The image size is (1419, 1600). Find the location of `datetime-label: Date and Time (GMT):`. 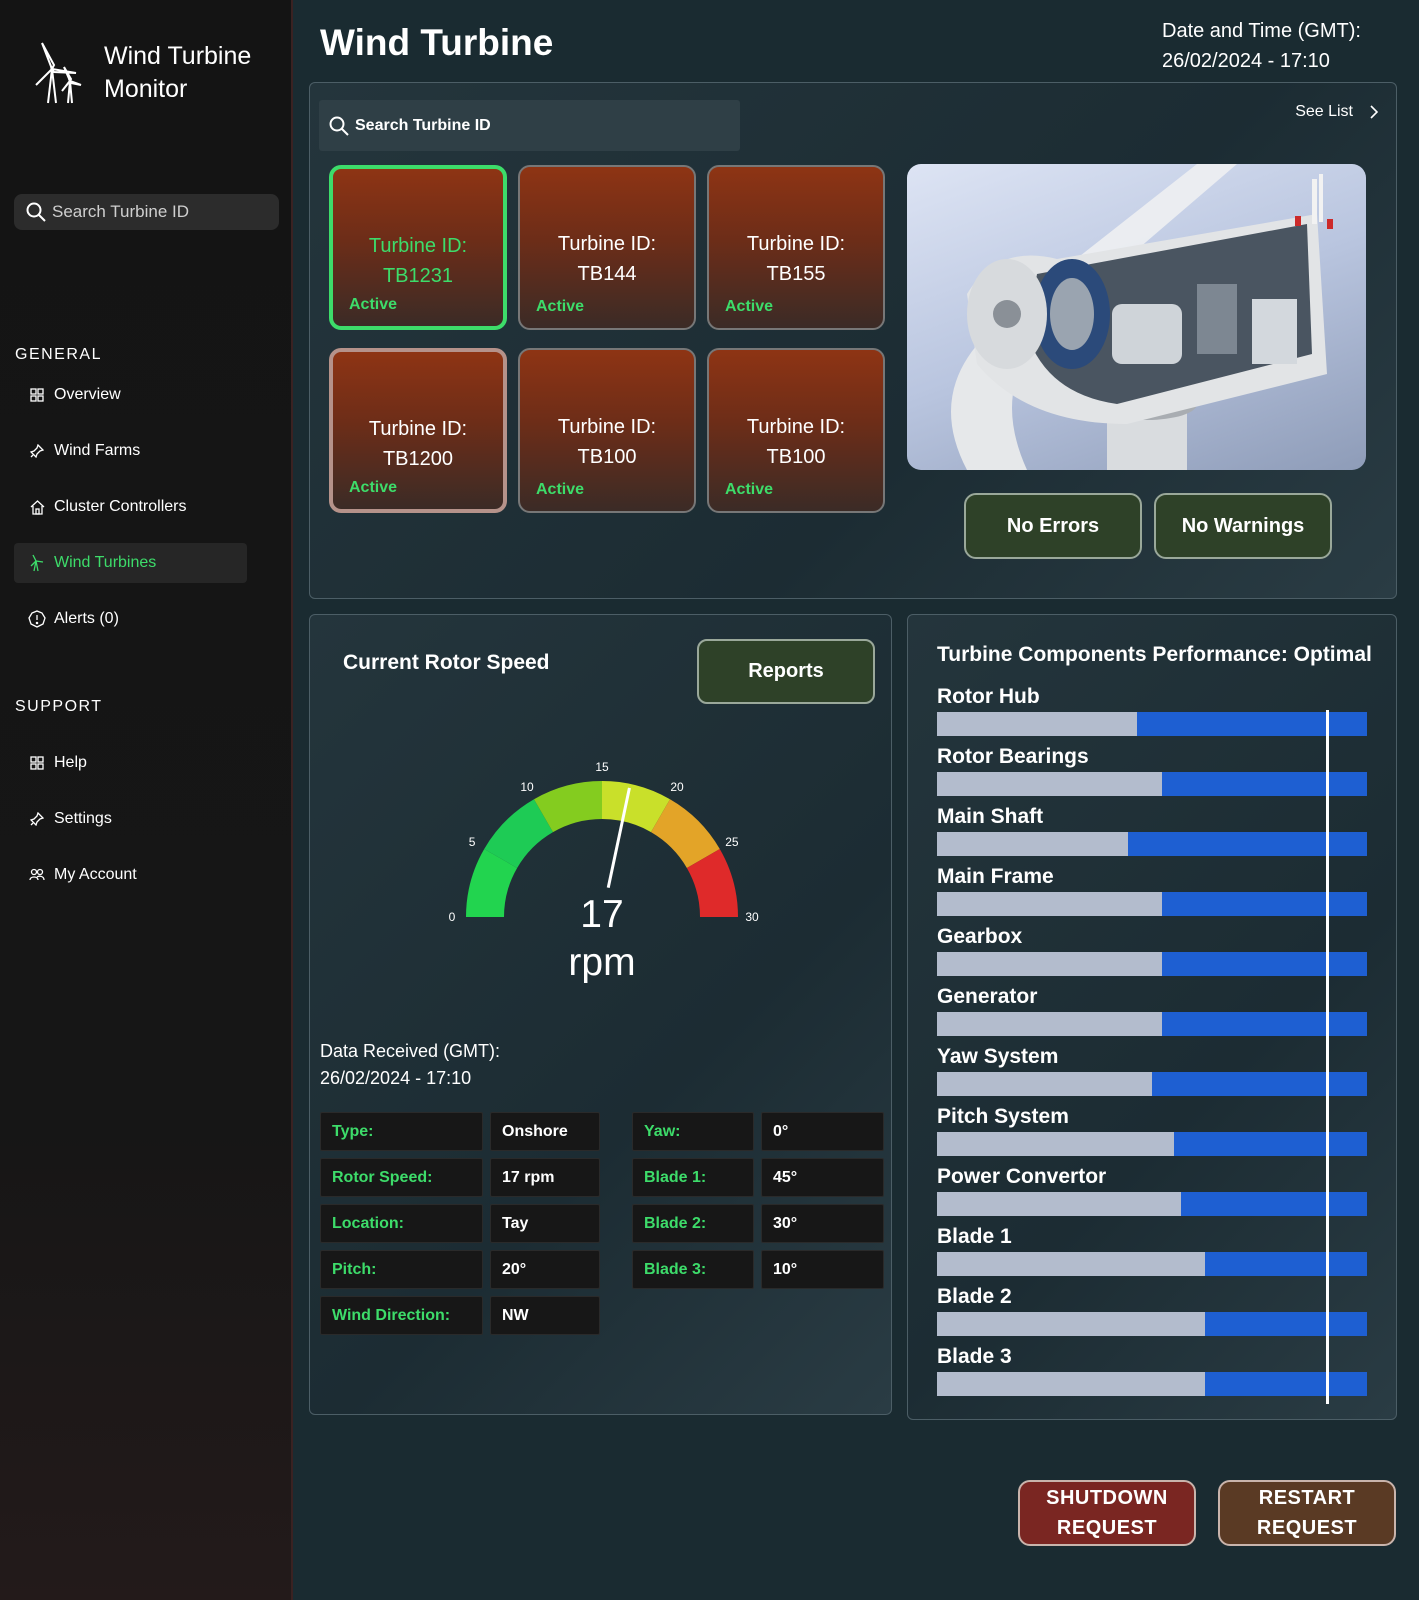

datetime-label: Date and Time (GMT): is located at coordinates (1261, 31).